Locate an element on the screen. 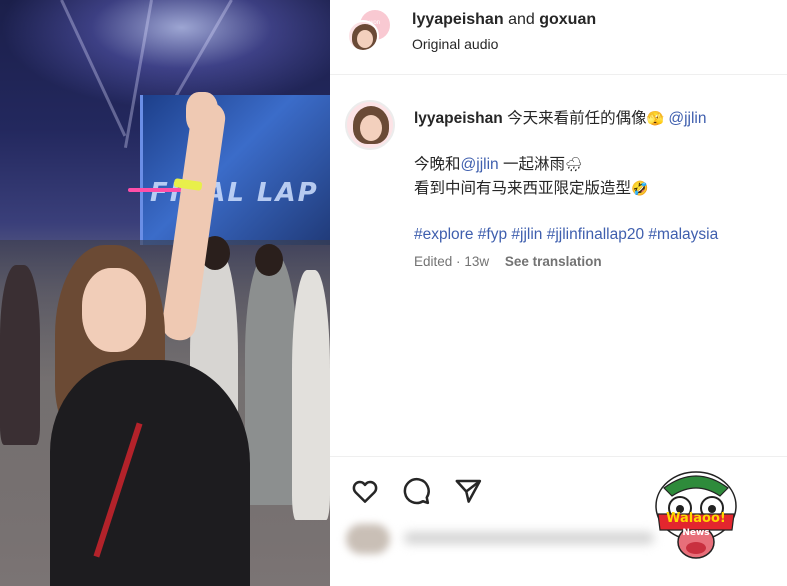 This screenshot has height=586, width=787. caption-avatar is located at coordinates (370, 125).